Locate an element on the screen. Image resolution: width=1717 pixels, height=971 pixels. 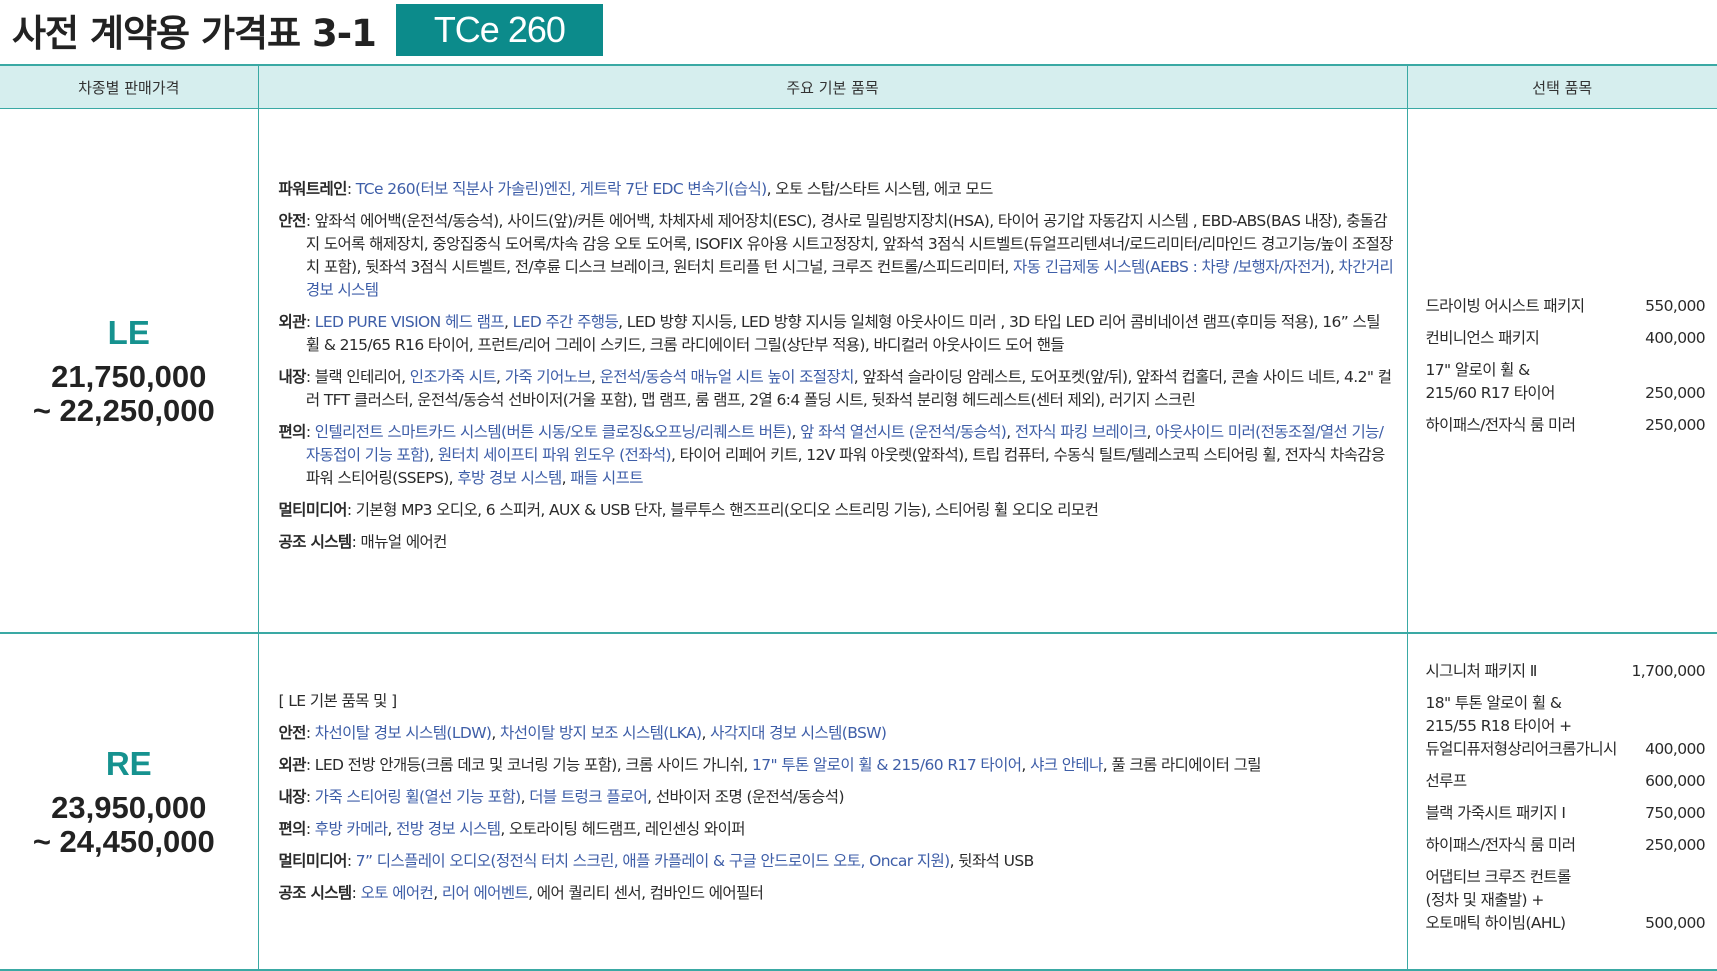
new-feature-text: 전방 경보 시스템 is located at coordinates (448, 828).